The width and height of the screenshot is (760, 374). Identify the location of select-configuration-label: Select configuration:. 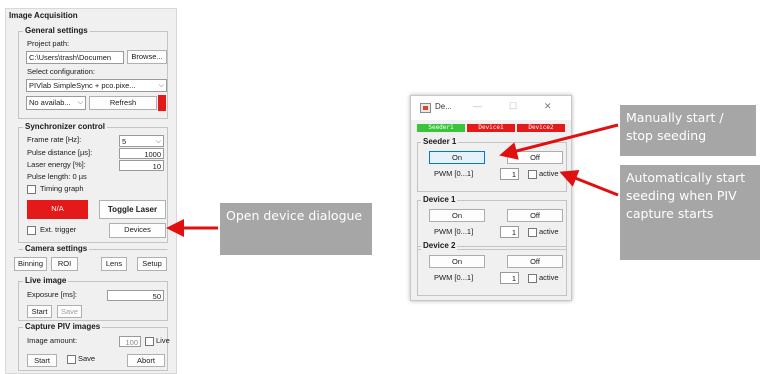
(61, 71).